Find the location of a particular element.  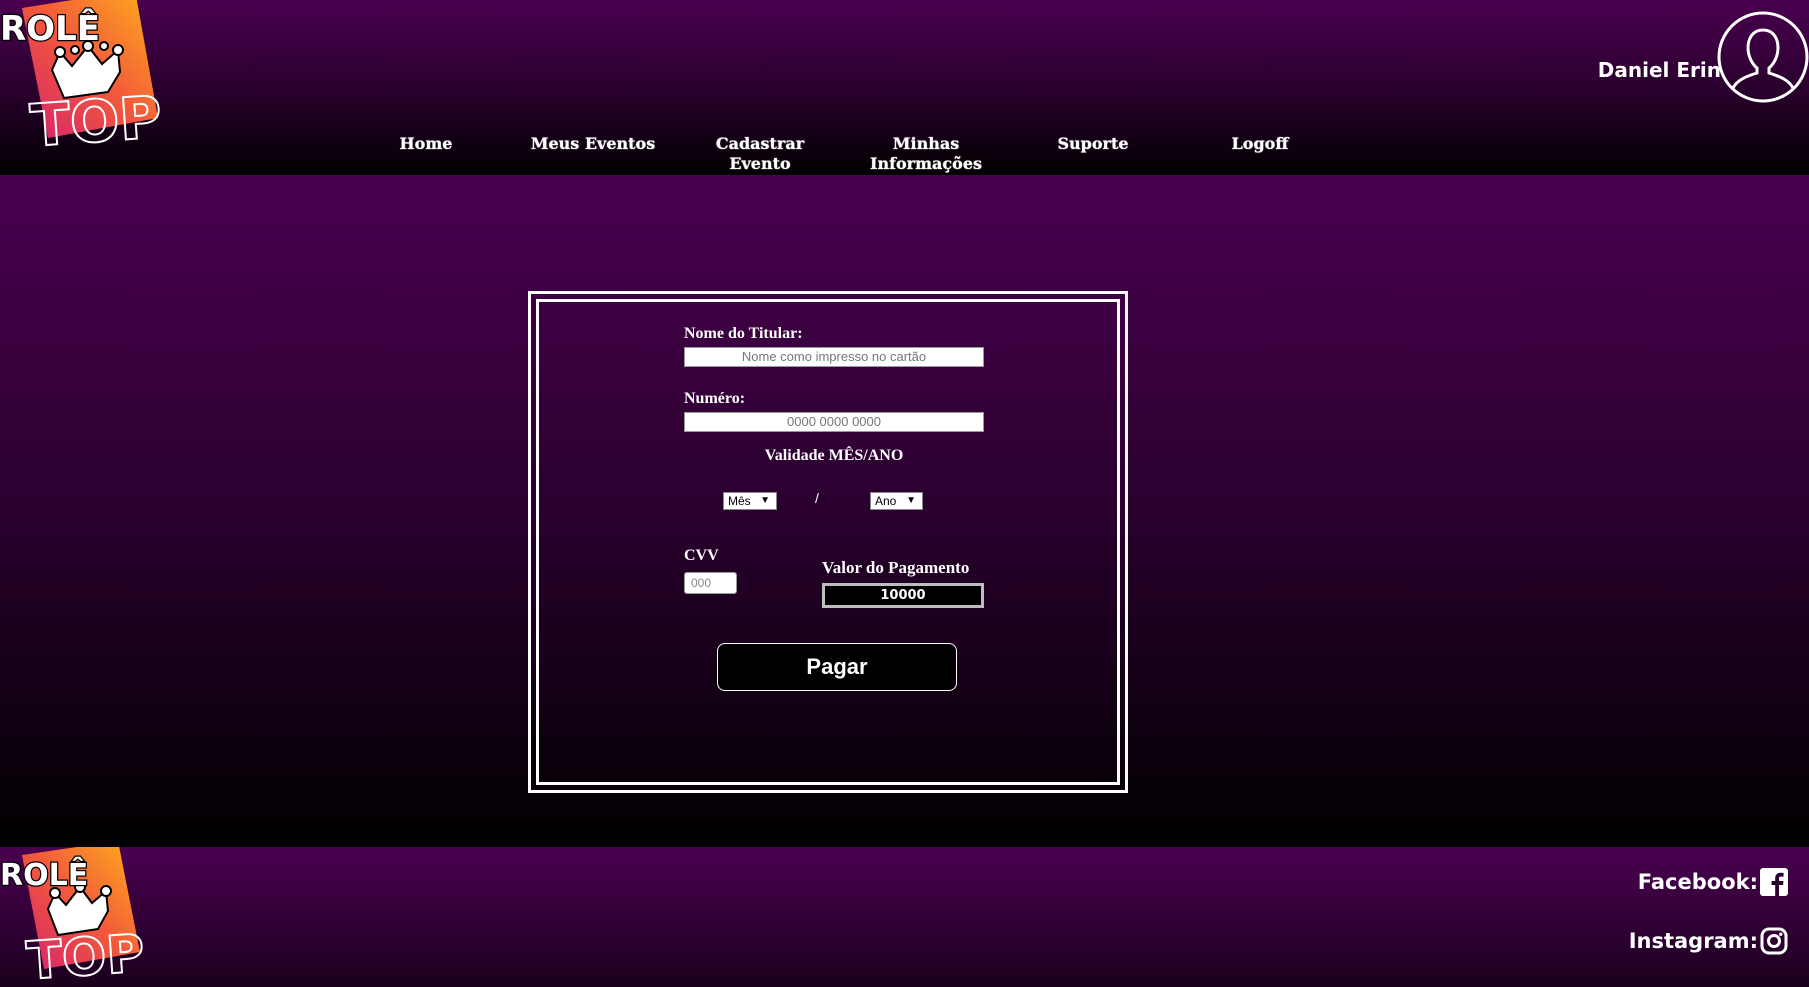

footer-logo-bottom-text: TOP is located at coordinates (86, 955).